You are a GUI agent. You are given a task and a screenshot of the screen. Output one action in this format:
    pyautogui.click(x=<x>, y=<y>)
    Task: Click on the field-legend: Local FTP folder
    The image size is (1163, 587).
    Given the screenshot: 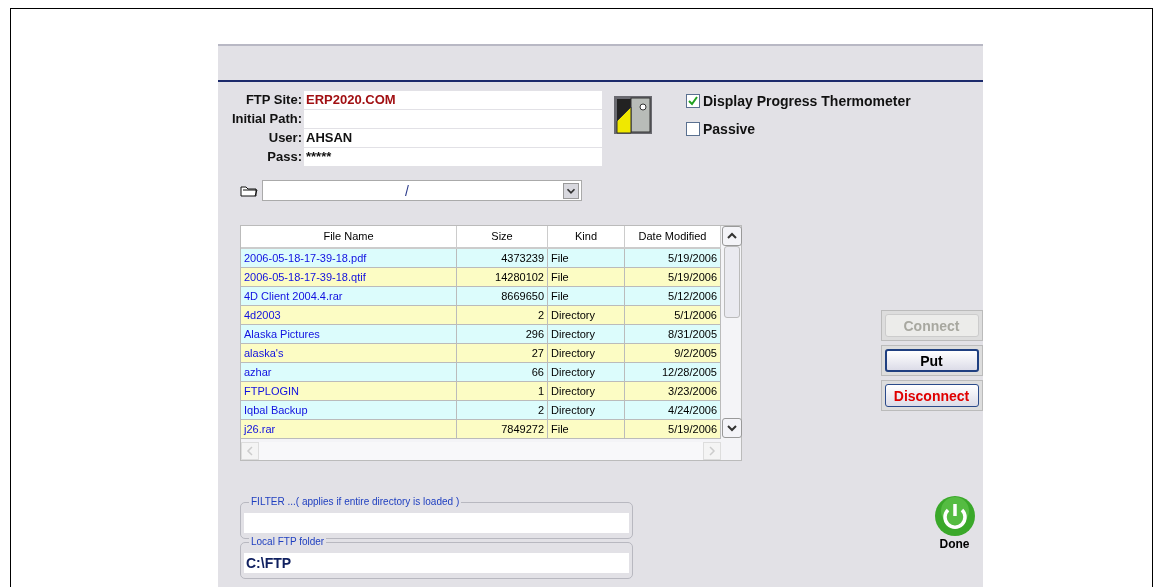 What is the action you would take?
    pyautogui.click(x=288, y=541)
    